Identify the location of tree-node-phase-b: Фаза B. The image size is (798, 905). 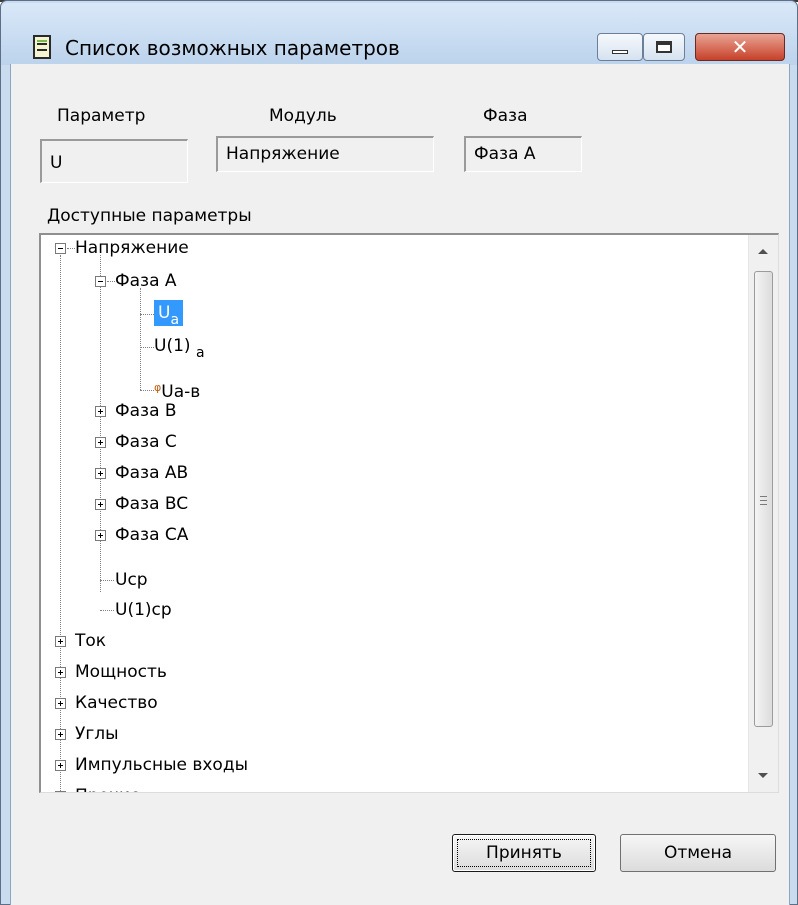
(146, 411).